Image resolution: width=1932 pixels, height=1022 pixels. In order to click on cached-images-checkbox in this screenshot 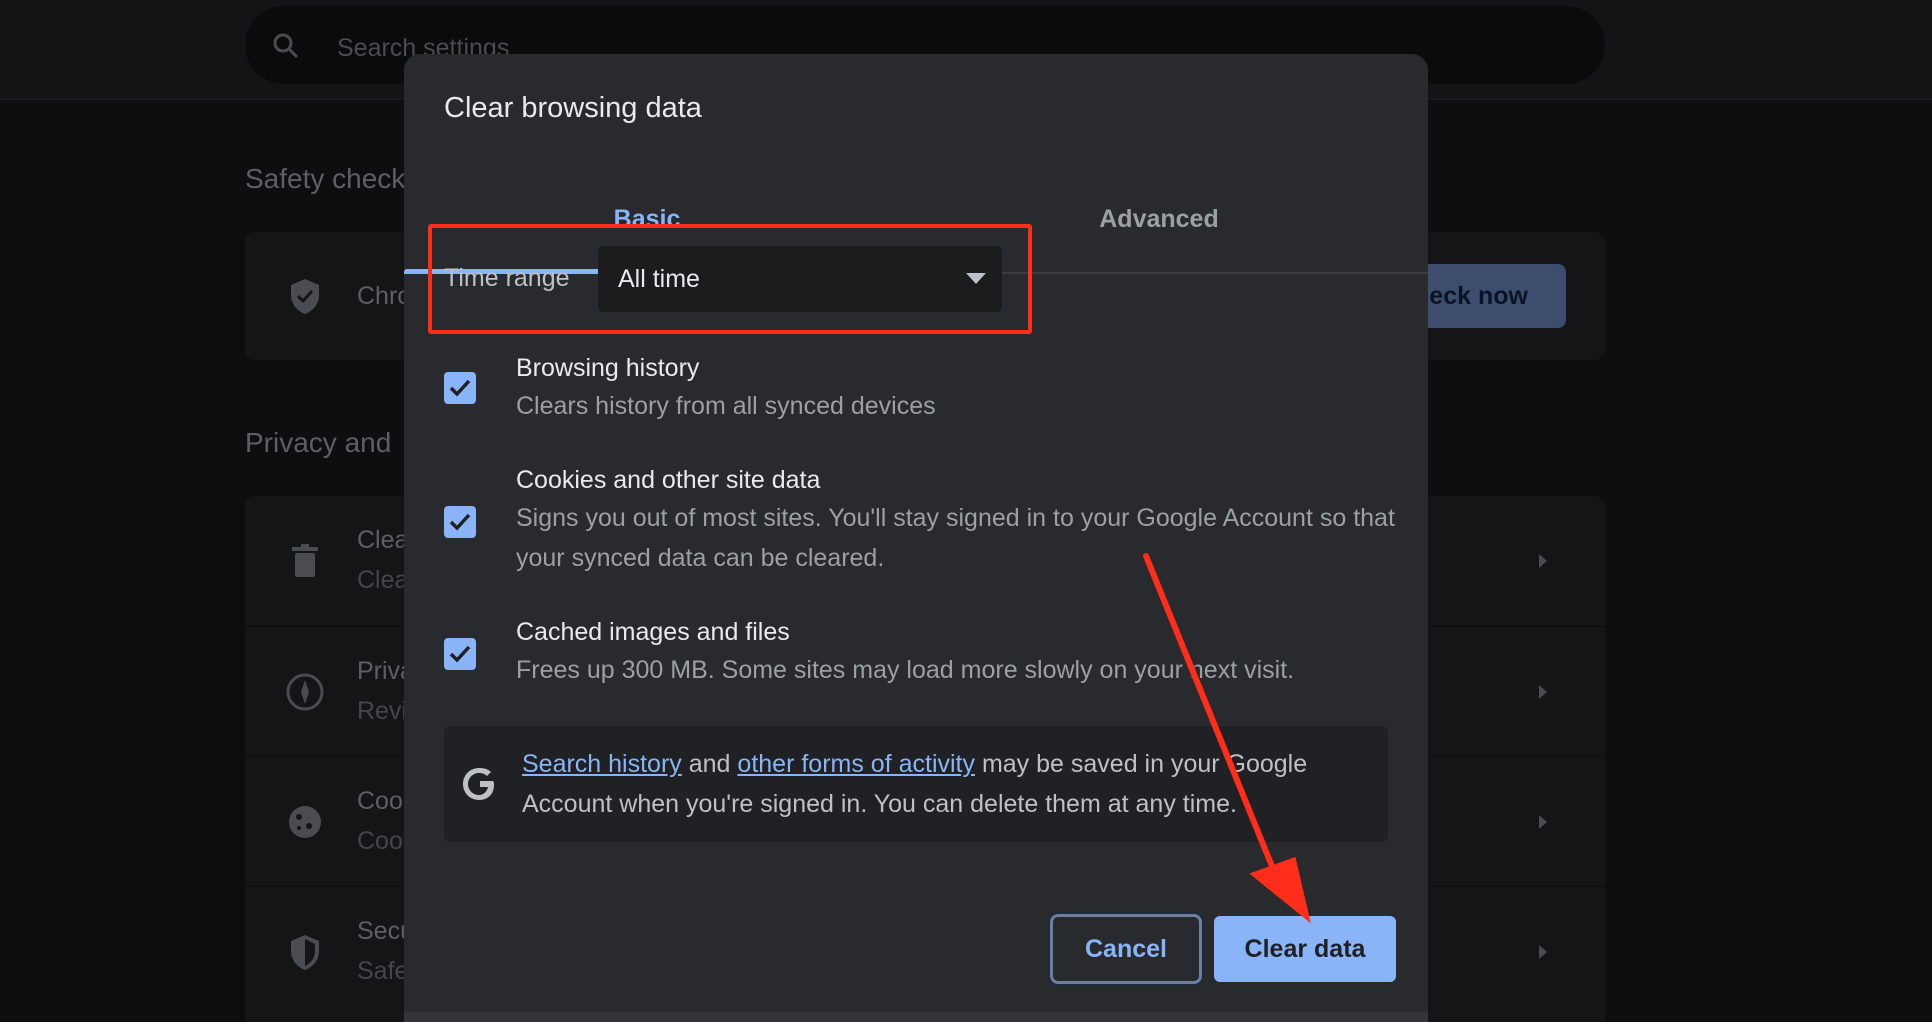, I will do `click(460, 654)`.